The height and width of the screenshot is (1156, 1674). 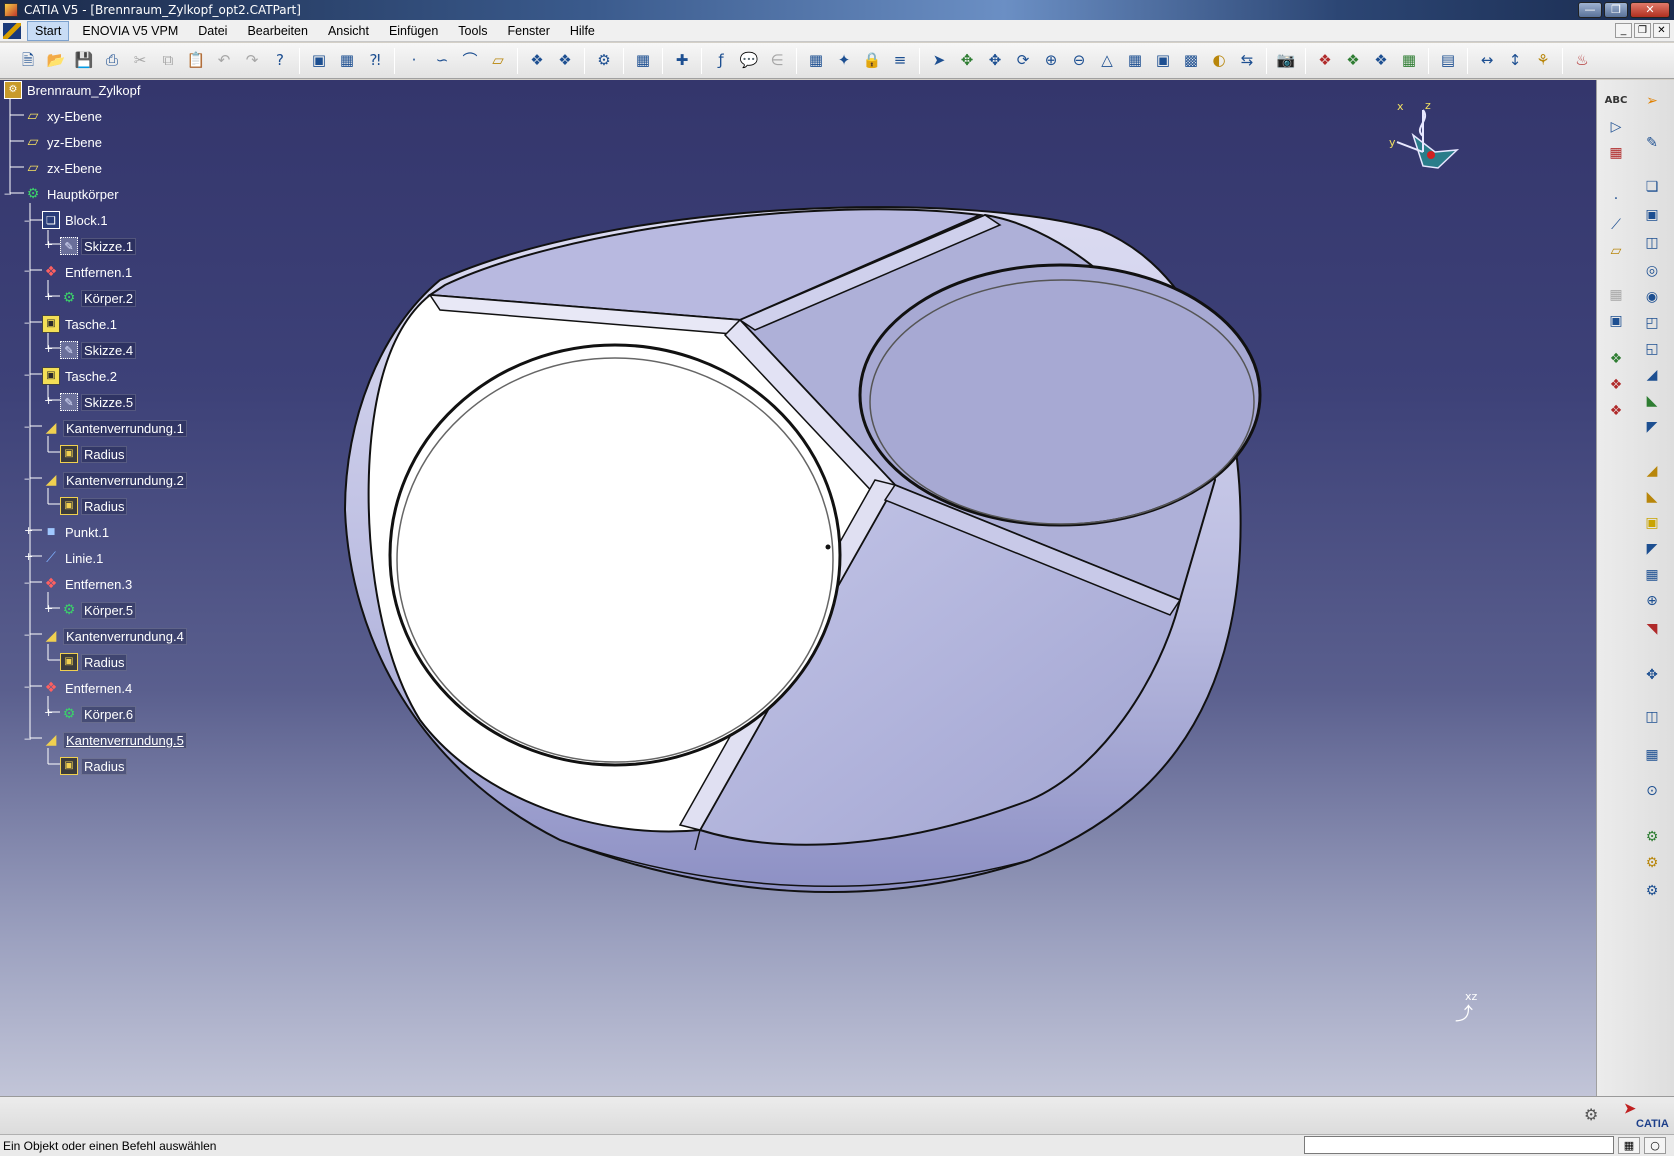 What do you see at coordinates (98, 272) in the screenshot?
I see `tree-label: Entfernen.1` at bounding box center [98, 272].